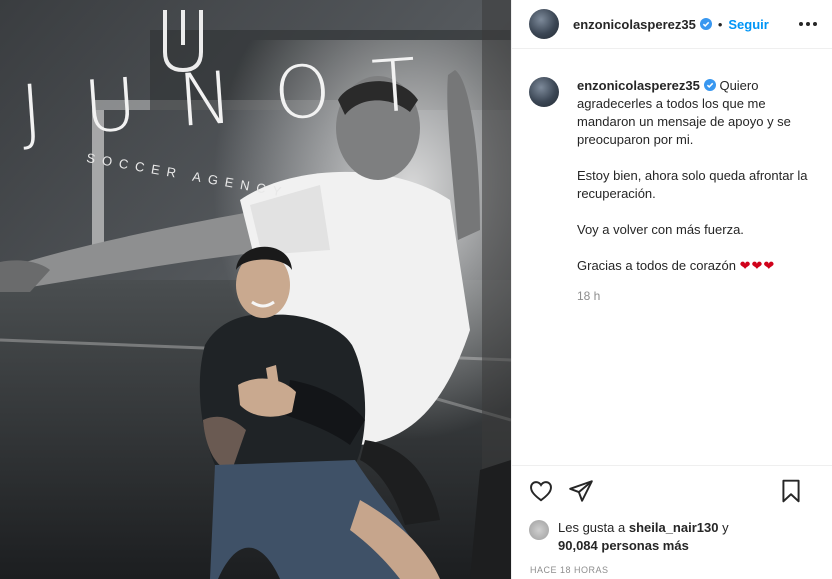 This screenshot has height=579, width=832. I want to click on heart-icon, so click(541, 491).